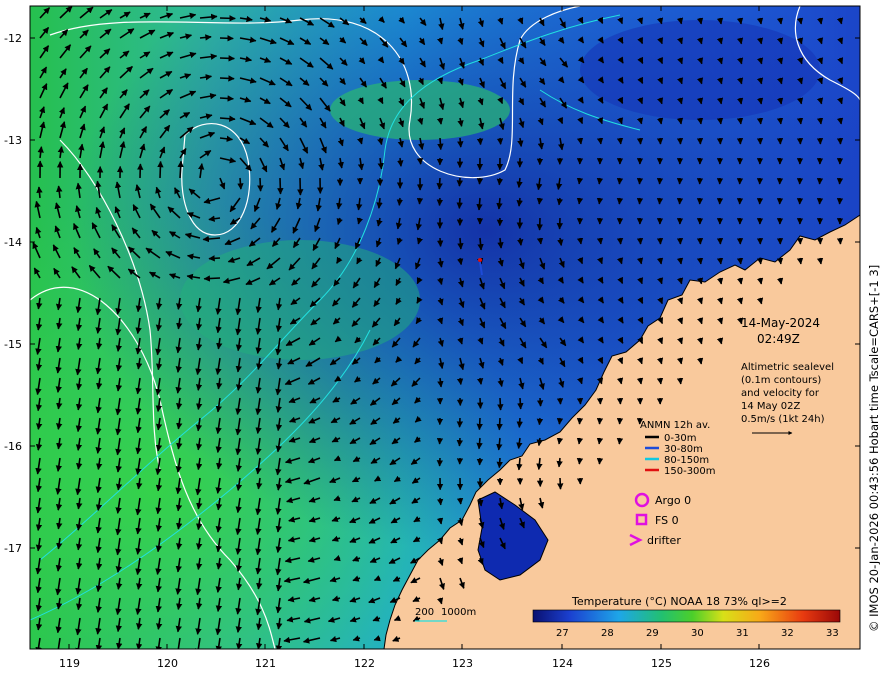 Image resolution: width=880 pixels, height=680 pixels. Describe the element at coordinates (424, 612) in the screenshot. I see `depth-label-200: 200` at that location.